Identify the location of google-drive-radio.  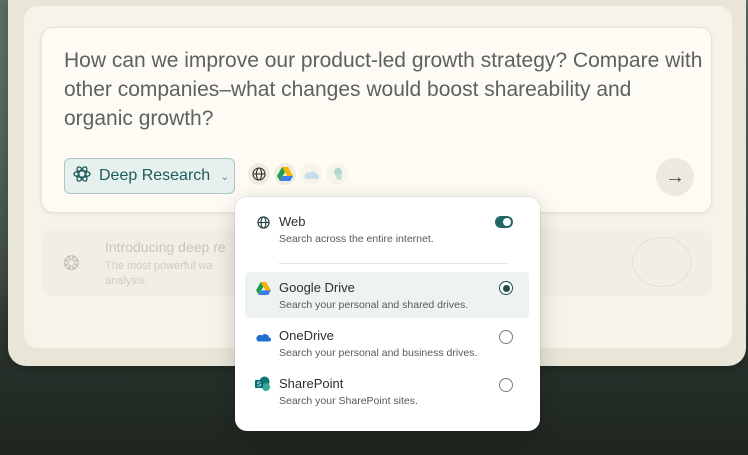
(506, 288).